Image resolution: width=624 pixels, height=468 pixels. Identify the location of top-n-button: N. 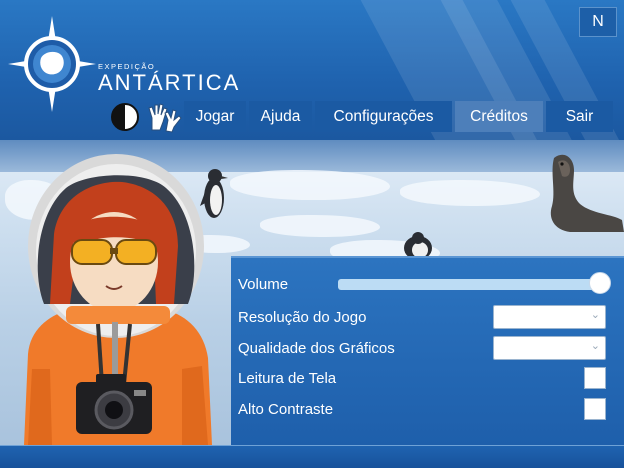
(598, 22).